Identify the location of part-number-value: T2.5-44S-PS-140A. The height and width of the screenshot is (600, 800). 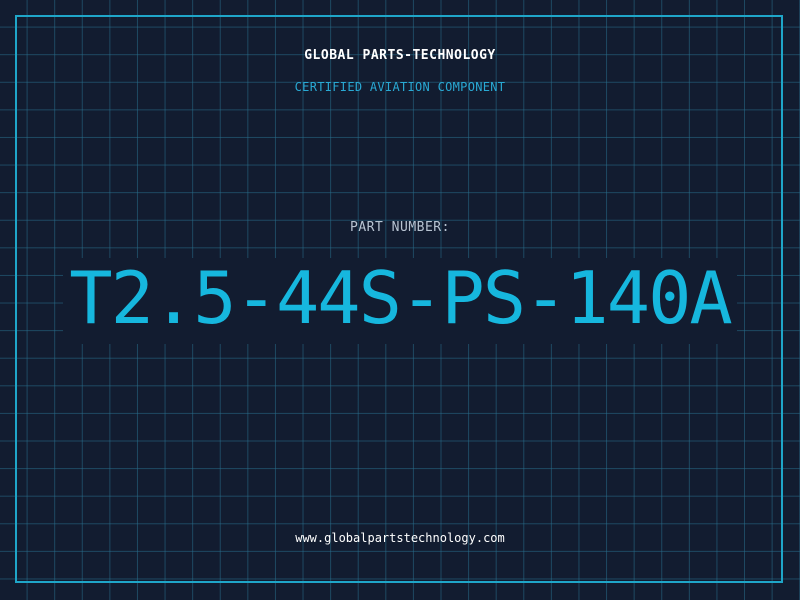
(400, 301).